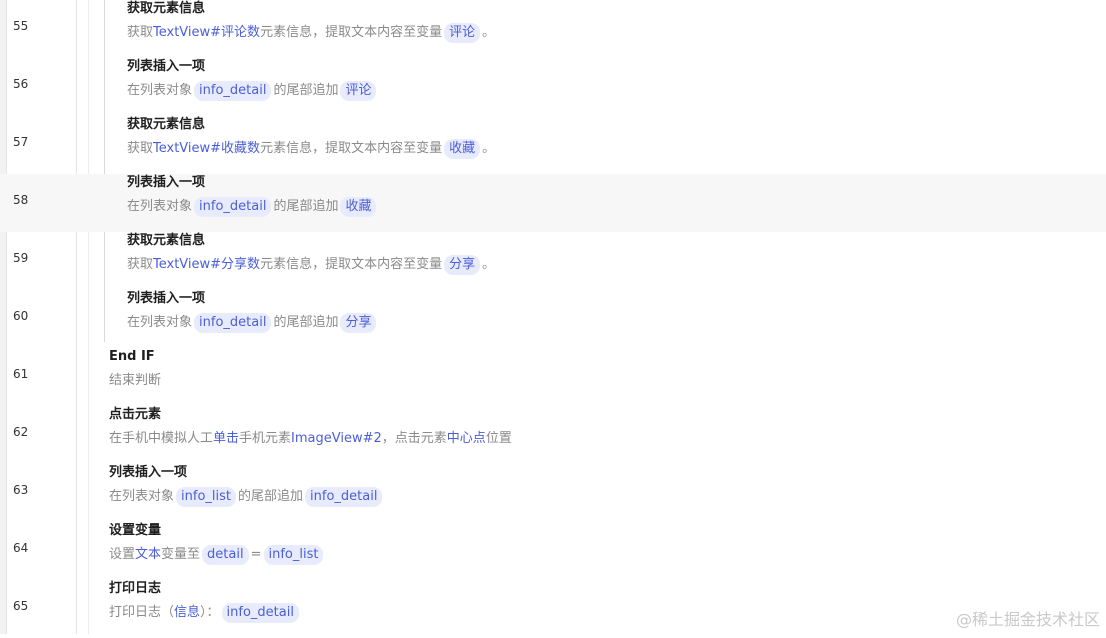 This screenshot has height=638, width=1106. What do you see at coordinates (206, 32) in the screenshot?
I see `element-link: TextView#评论数` at bounding box center [206, 32].